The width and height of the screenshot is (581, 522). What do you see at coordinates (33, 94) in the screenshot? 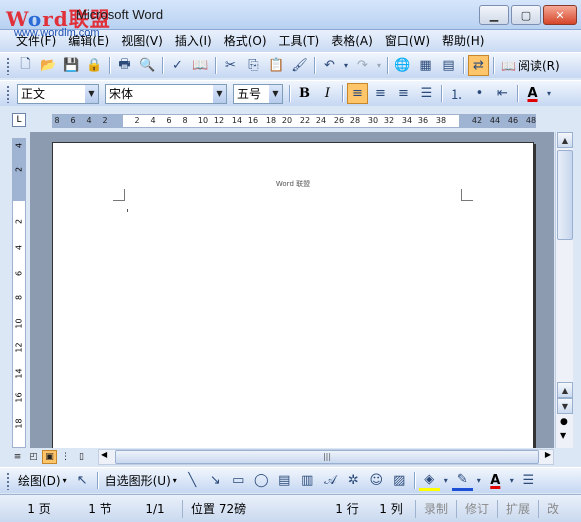
I see `style-value: 正文` at bounding box center [33, 94].